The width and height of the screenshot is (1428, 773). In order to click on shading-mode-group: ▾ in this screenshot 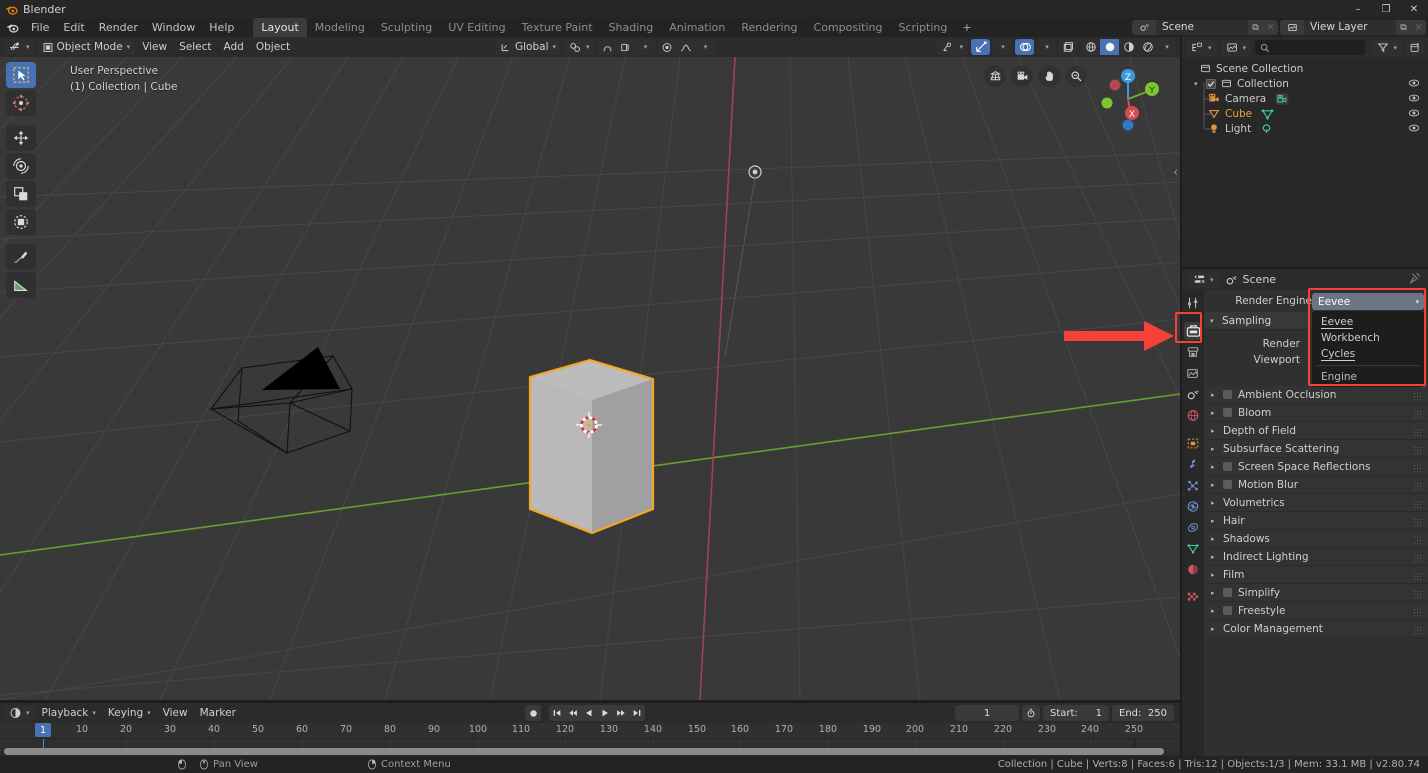, I will do `click(1128, 47)`.